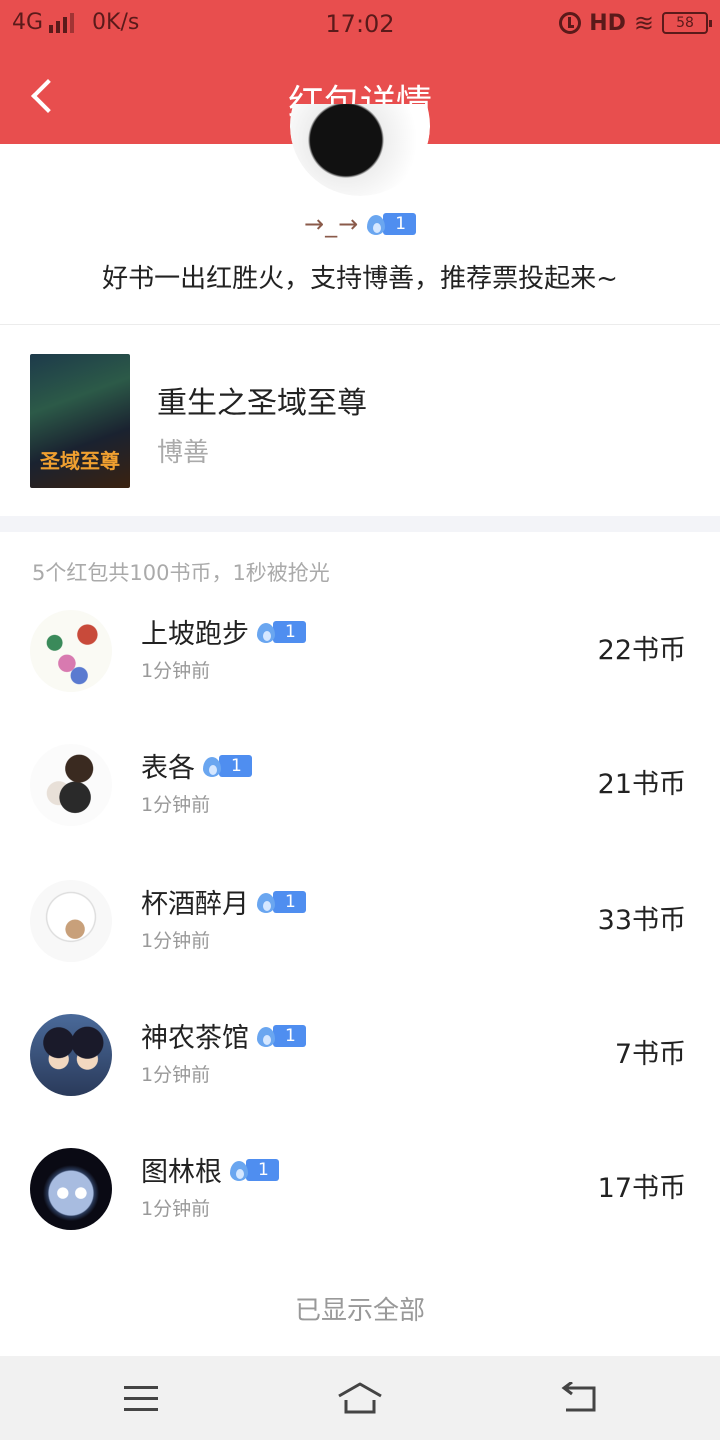 This screenshot has width=720, height=1440. Describe the element at coordinates (643, 23) in the screenshot. I see `wifi-icon: ≋` at that location.